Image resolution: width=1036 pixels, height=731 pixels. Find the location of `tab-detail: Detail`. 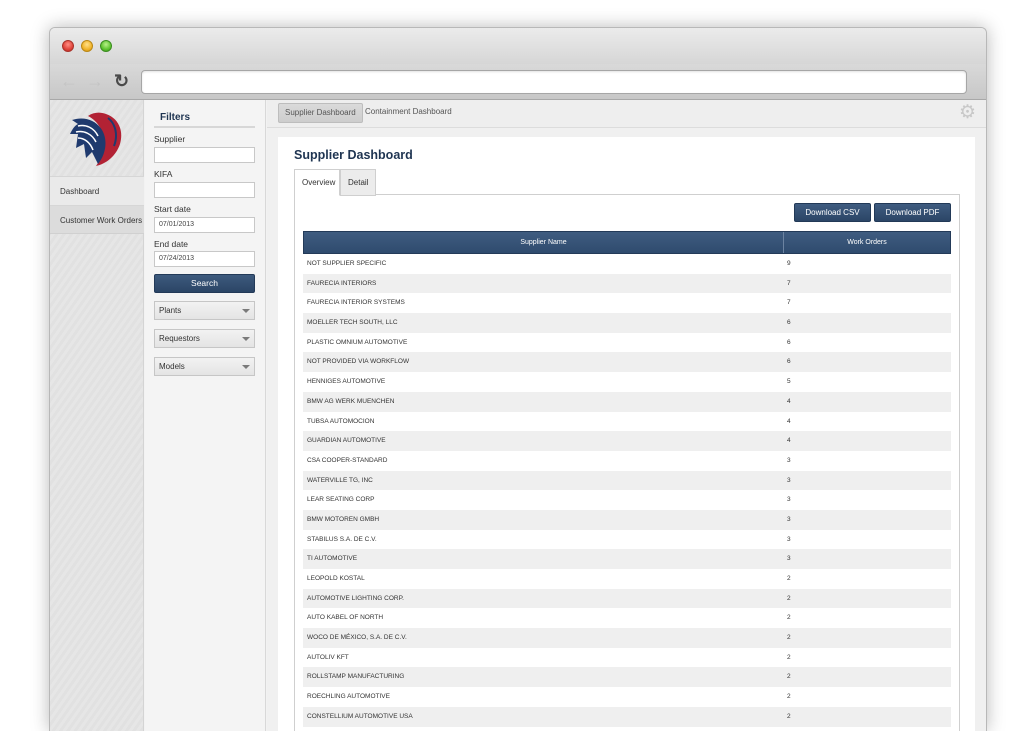

tab-detail: Detail is located at coordinates (358, 182).